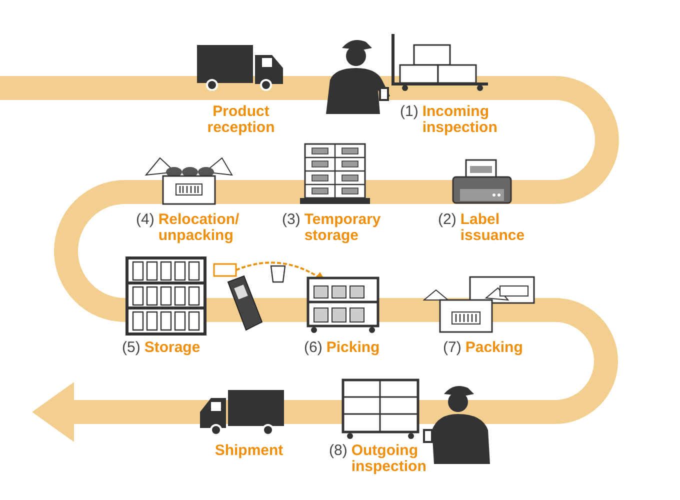 The height and width of the screenshot is (500, 680). What do you see at coordinates (198, 228) in the screenshot?
I see `step-label: Relocation/ unpacking` at bounding box center [198, 228].